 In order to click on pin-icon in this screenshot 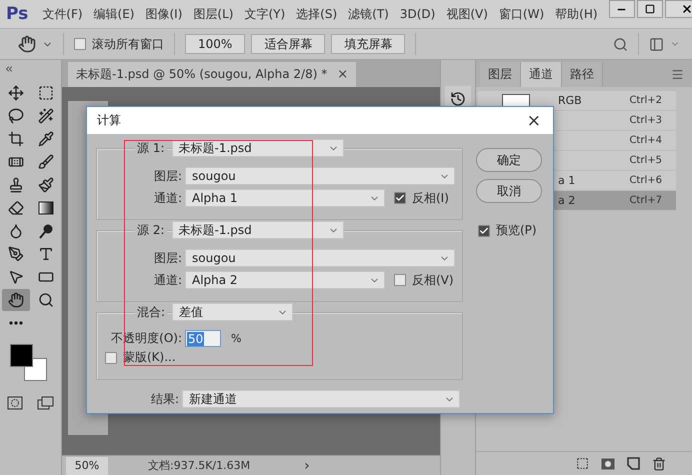, I will do `click(46, 231)`.